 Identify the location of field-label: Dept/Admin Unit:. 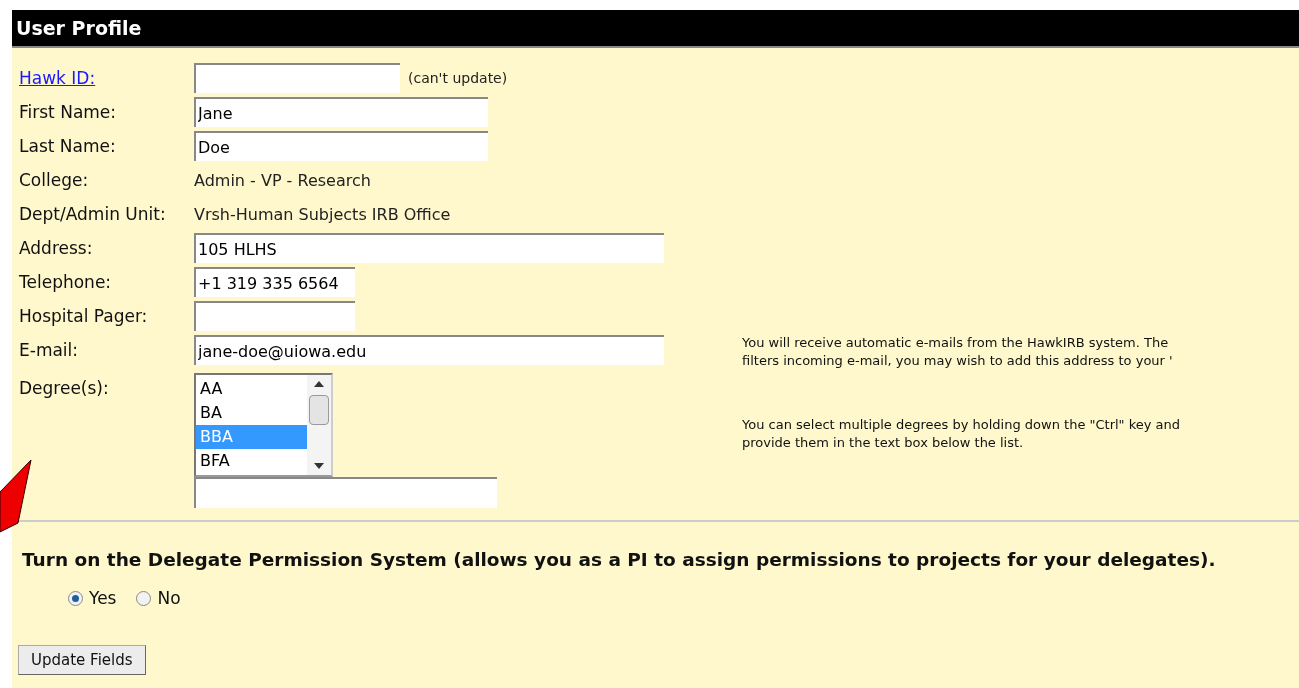
(93, 214).